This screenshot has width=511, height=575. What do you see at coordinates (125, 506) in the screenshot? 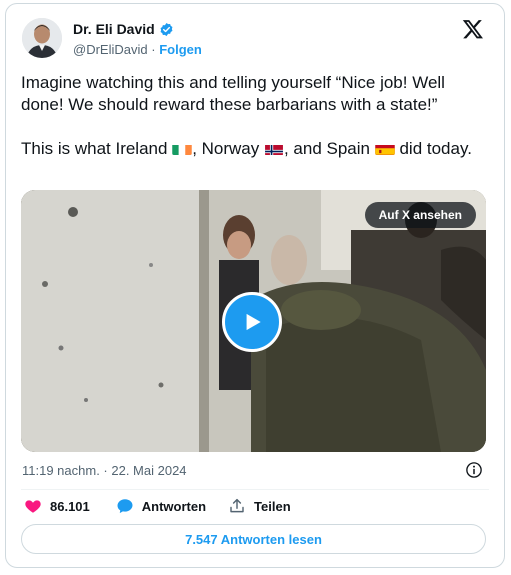
I see `reply-icon` at bounding box center [125, 506].